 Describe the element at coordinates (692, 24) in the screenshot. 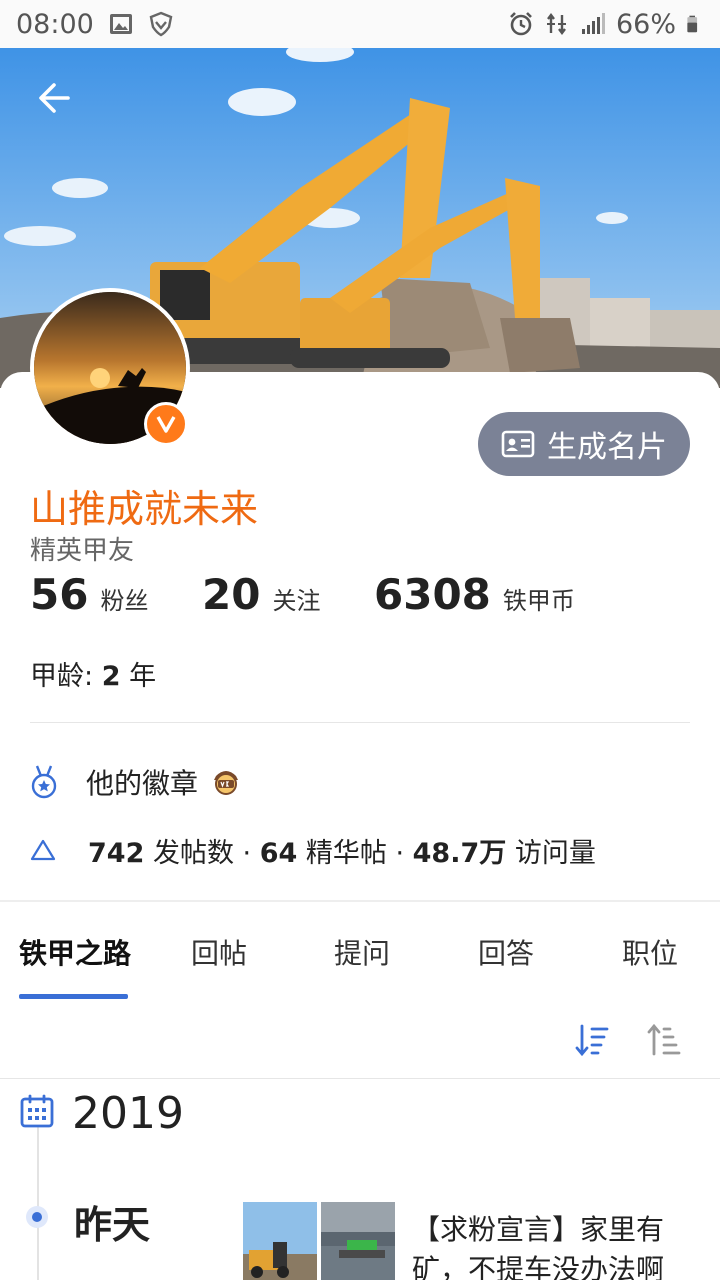

I see `battery-icon` at that location.